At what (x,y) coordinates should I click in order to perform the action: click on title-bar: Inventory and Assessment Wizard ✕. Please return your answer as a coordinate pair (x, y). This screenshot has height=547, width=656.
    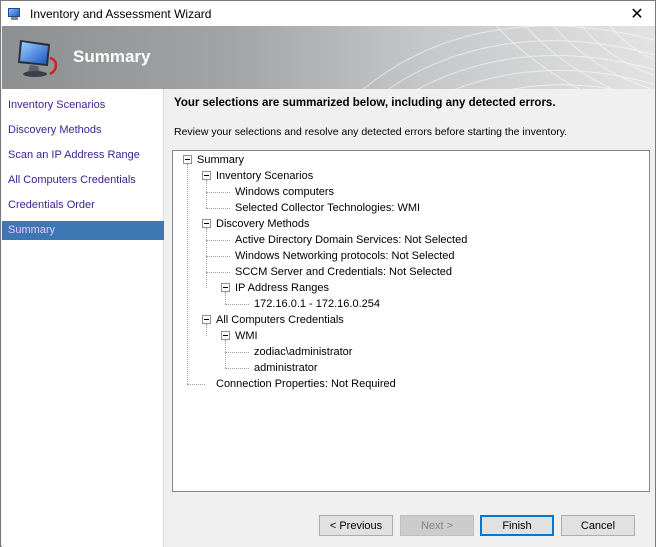
    Looking at the image, I should click on (328, 13).